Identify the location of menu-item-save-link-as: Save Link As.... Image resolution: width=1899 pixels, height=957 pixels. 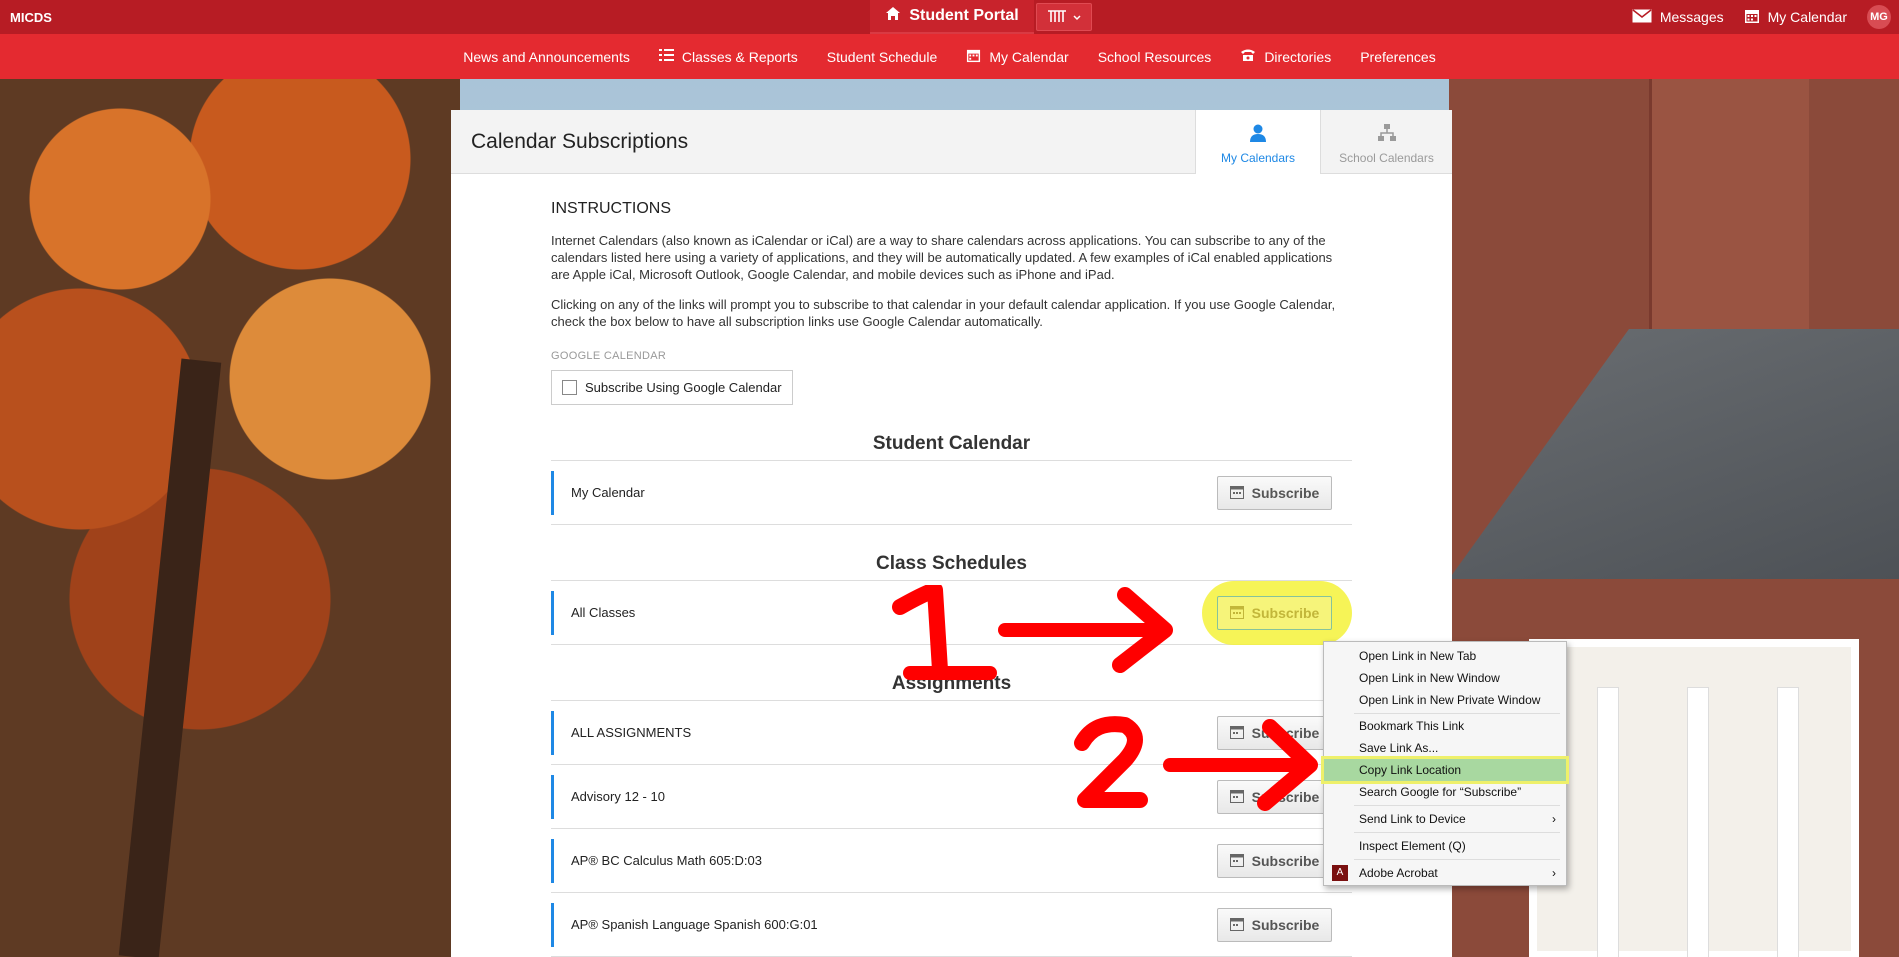
(1445, 748).